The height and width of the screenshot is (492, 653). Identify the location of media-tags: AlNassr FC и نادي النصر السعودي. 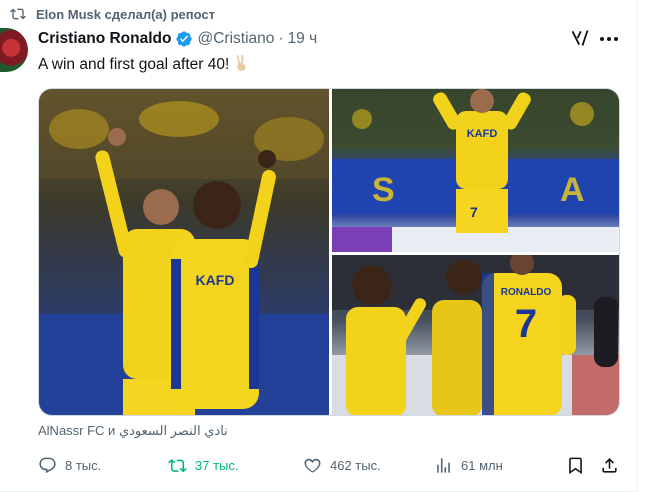
(133, 431).